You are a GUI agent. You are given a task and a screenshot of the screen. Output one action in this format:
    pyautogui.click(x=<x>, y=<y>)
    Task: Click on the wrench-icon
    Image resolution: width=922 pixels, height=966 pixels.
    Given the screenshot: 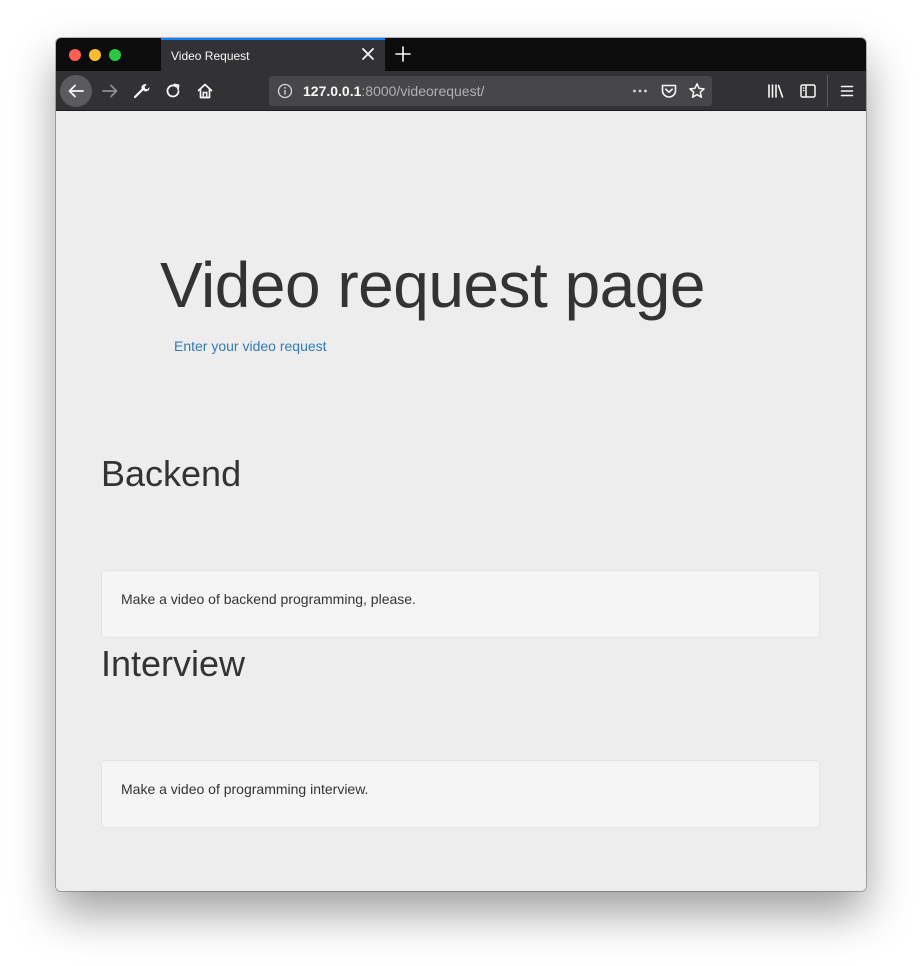 What is the action you would take?
    pyautogui.click(x=141, y=91)
    